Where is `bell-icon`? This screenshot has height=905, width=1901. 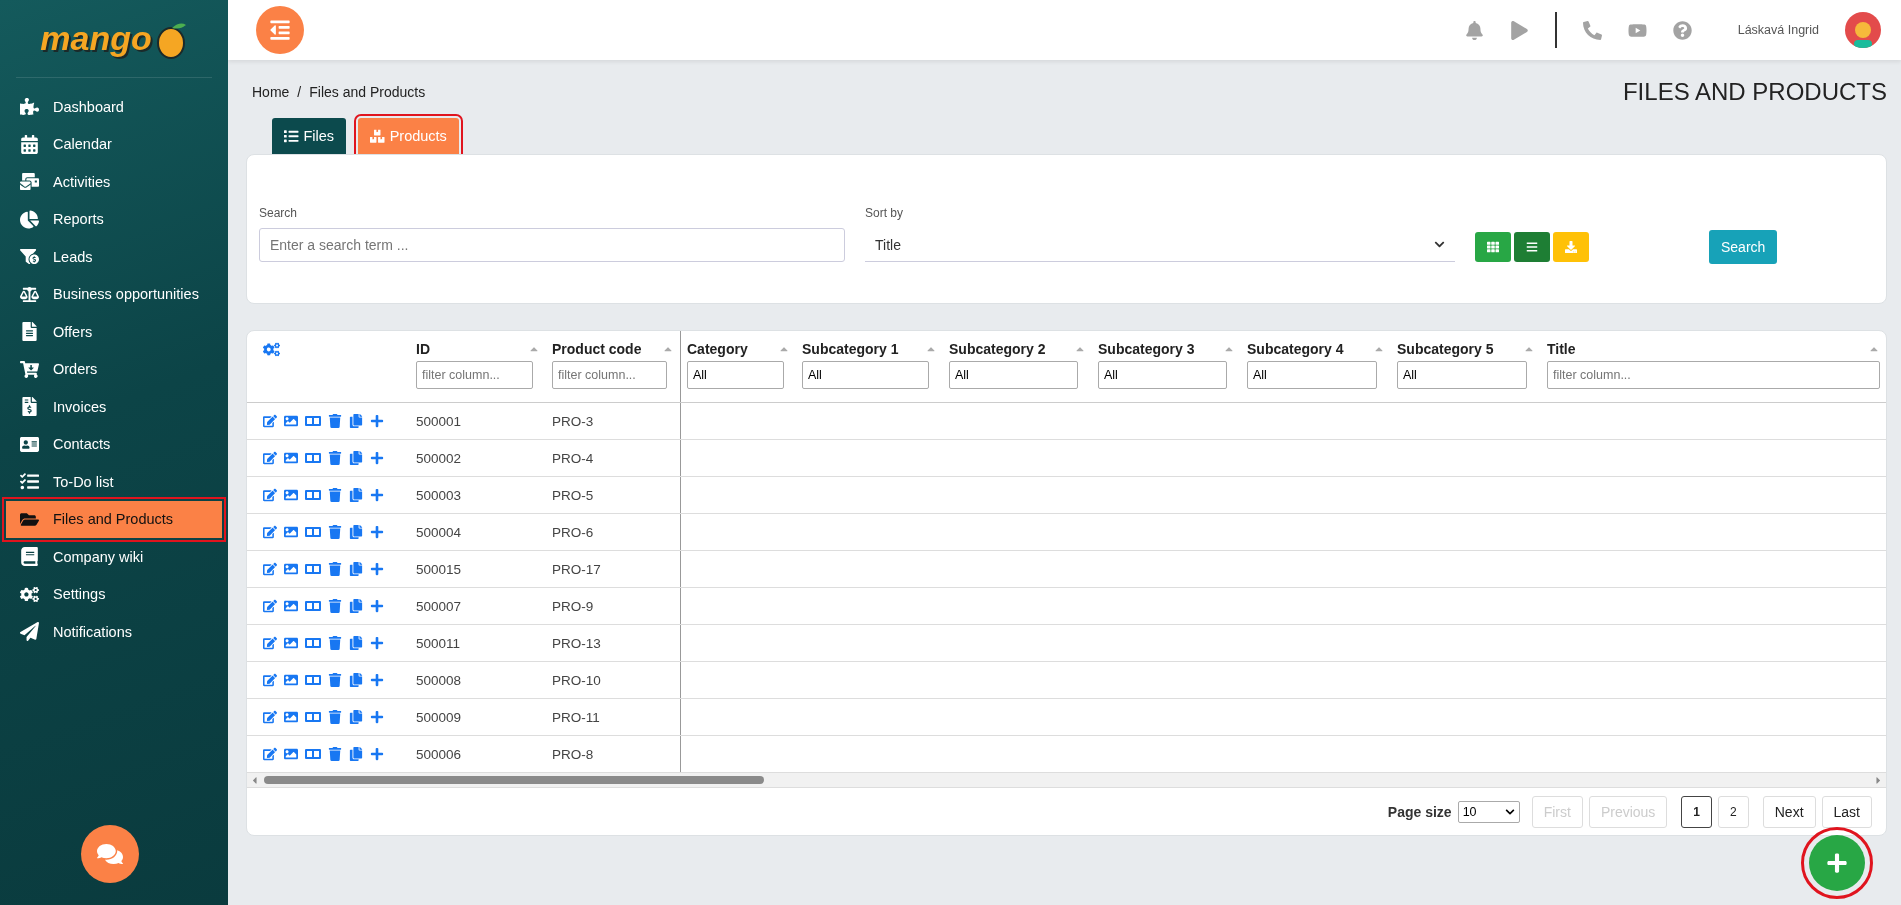
bell-icon is located at coordinates (1474, 30).